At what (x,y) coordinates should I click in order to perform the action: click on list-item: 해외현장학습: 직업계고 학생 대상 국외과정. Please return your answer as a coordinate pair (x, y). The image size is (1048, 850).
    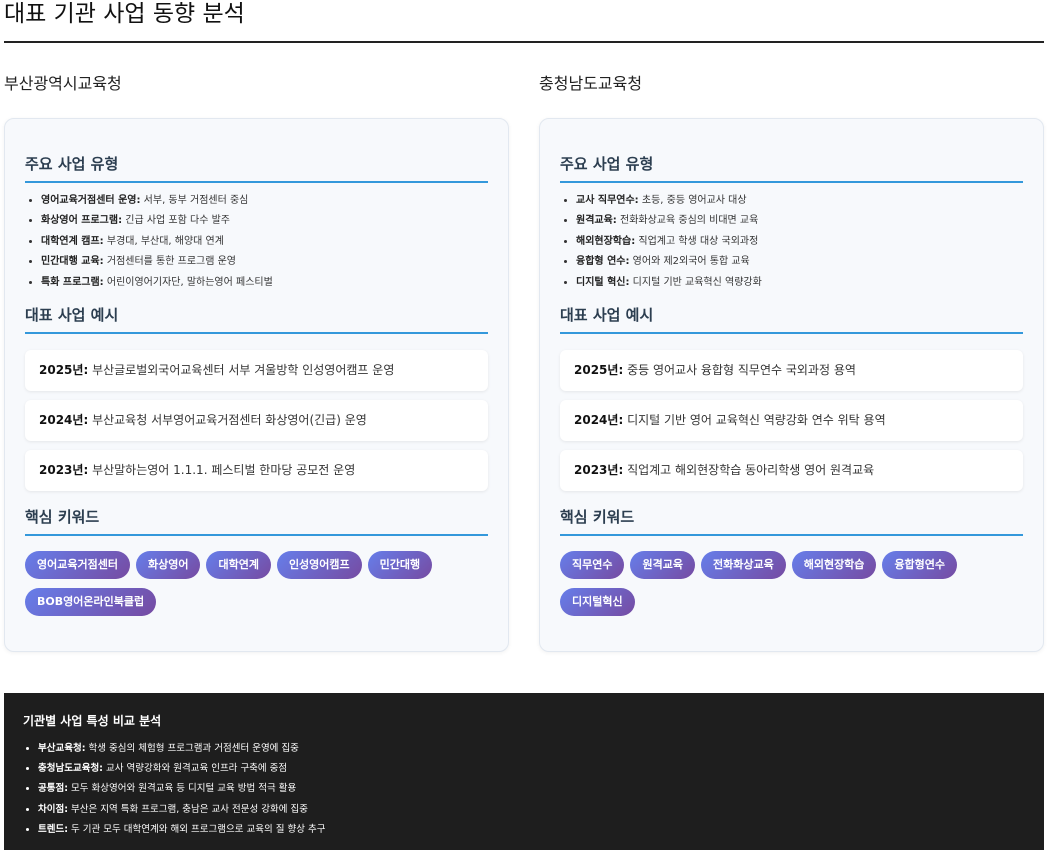
    Looking at the image, I should click on (806, 242).